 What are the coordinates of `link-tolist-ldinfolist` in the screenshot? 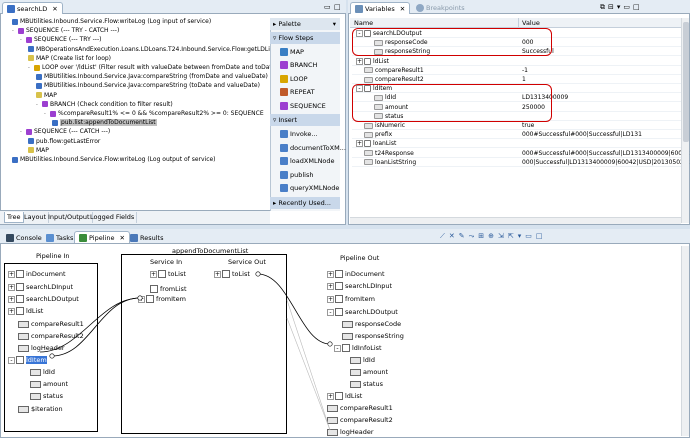 It's located at (294, 309).